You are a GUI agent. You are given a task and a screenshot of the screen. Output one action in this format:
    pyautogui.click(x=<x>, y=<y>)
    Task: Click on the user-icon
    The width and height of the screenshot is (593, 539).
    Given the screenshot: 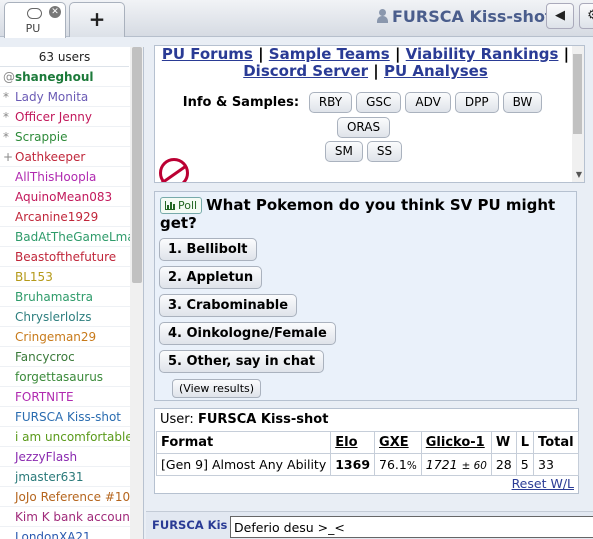 What is the action you would take?
    pyautogui.click(x=382, y=16)
    